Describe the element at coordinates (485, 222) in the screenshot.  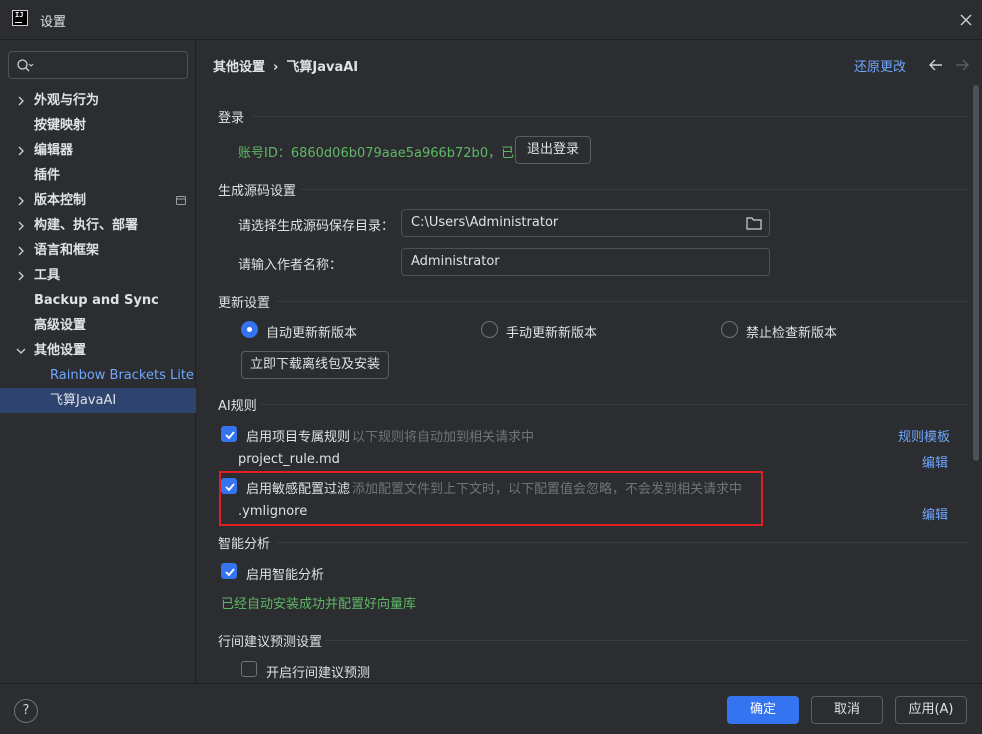
I see `source-dir-value: C:\Users\Administrator` at that location.